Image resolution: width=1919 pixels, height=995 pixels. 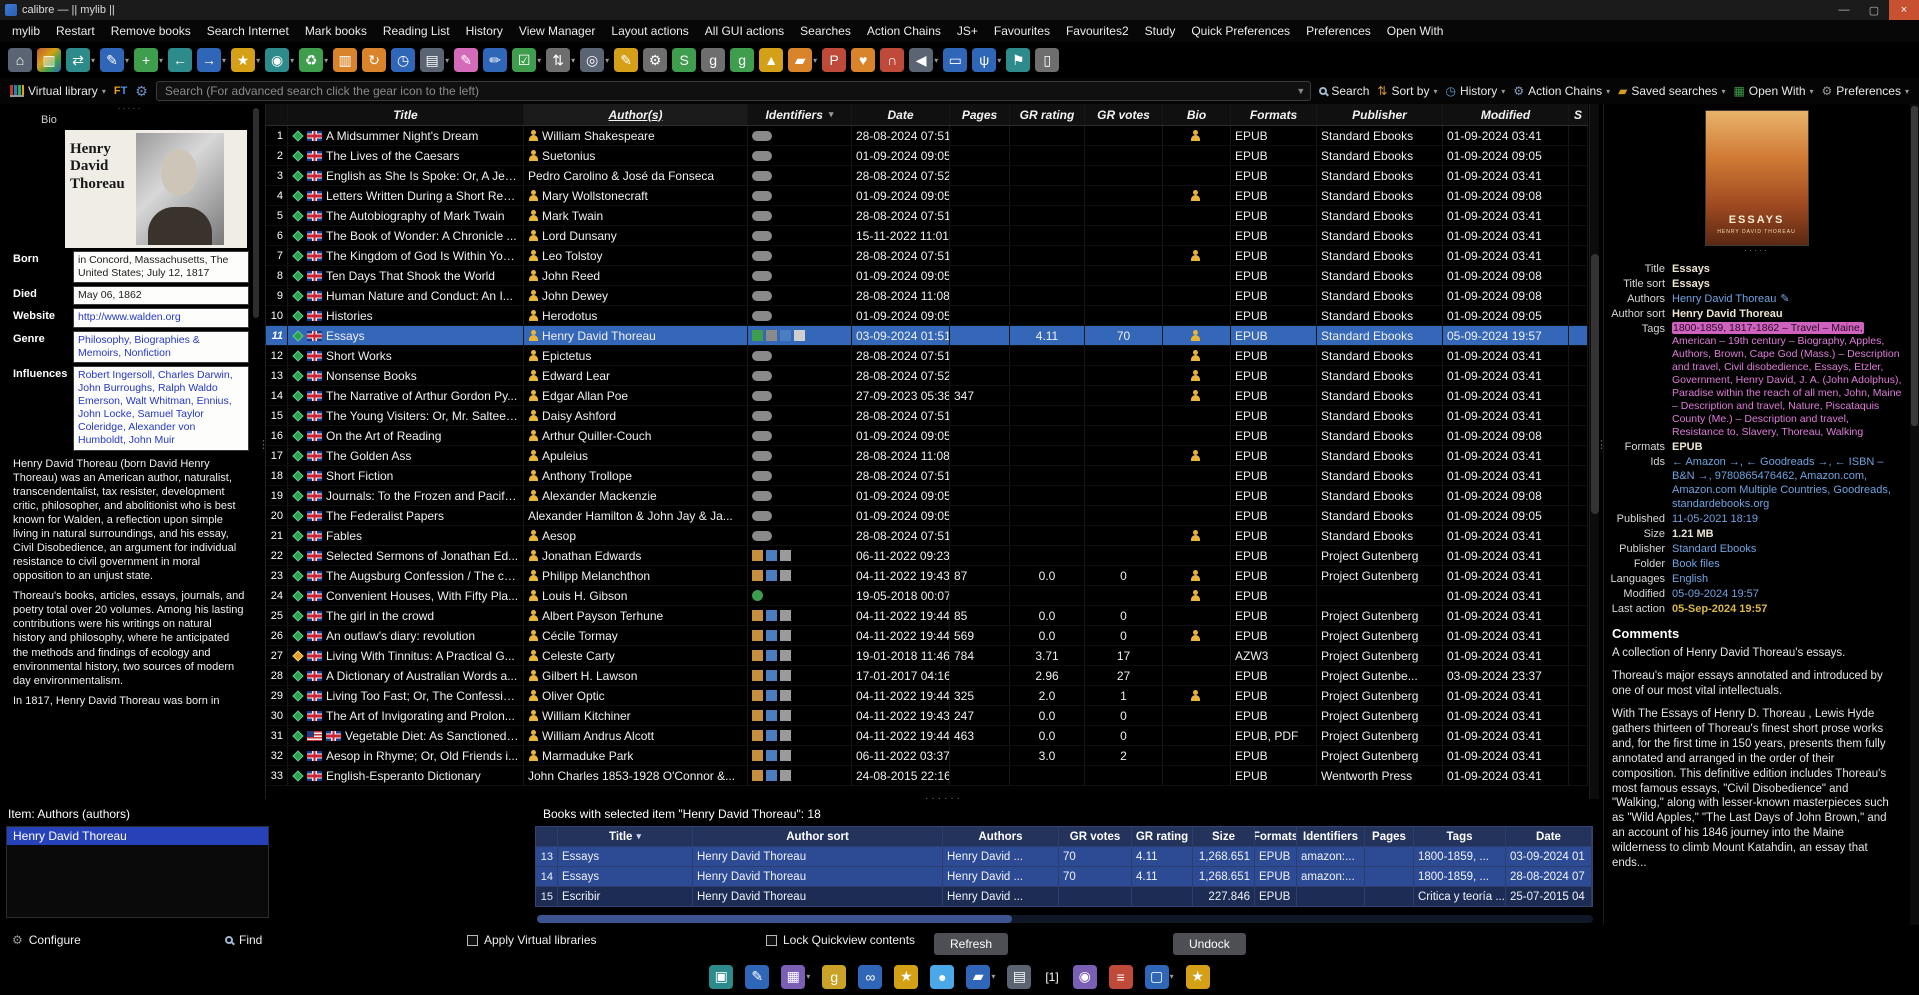 What do you see at coordinates (1019, 976) in the screenshot?
I see `notes-icon: ▤ ▾` at bounding box center [1019, 976].